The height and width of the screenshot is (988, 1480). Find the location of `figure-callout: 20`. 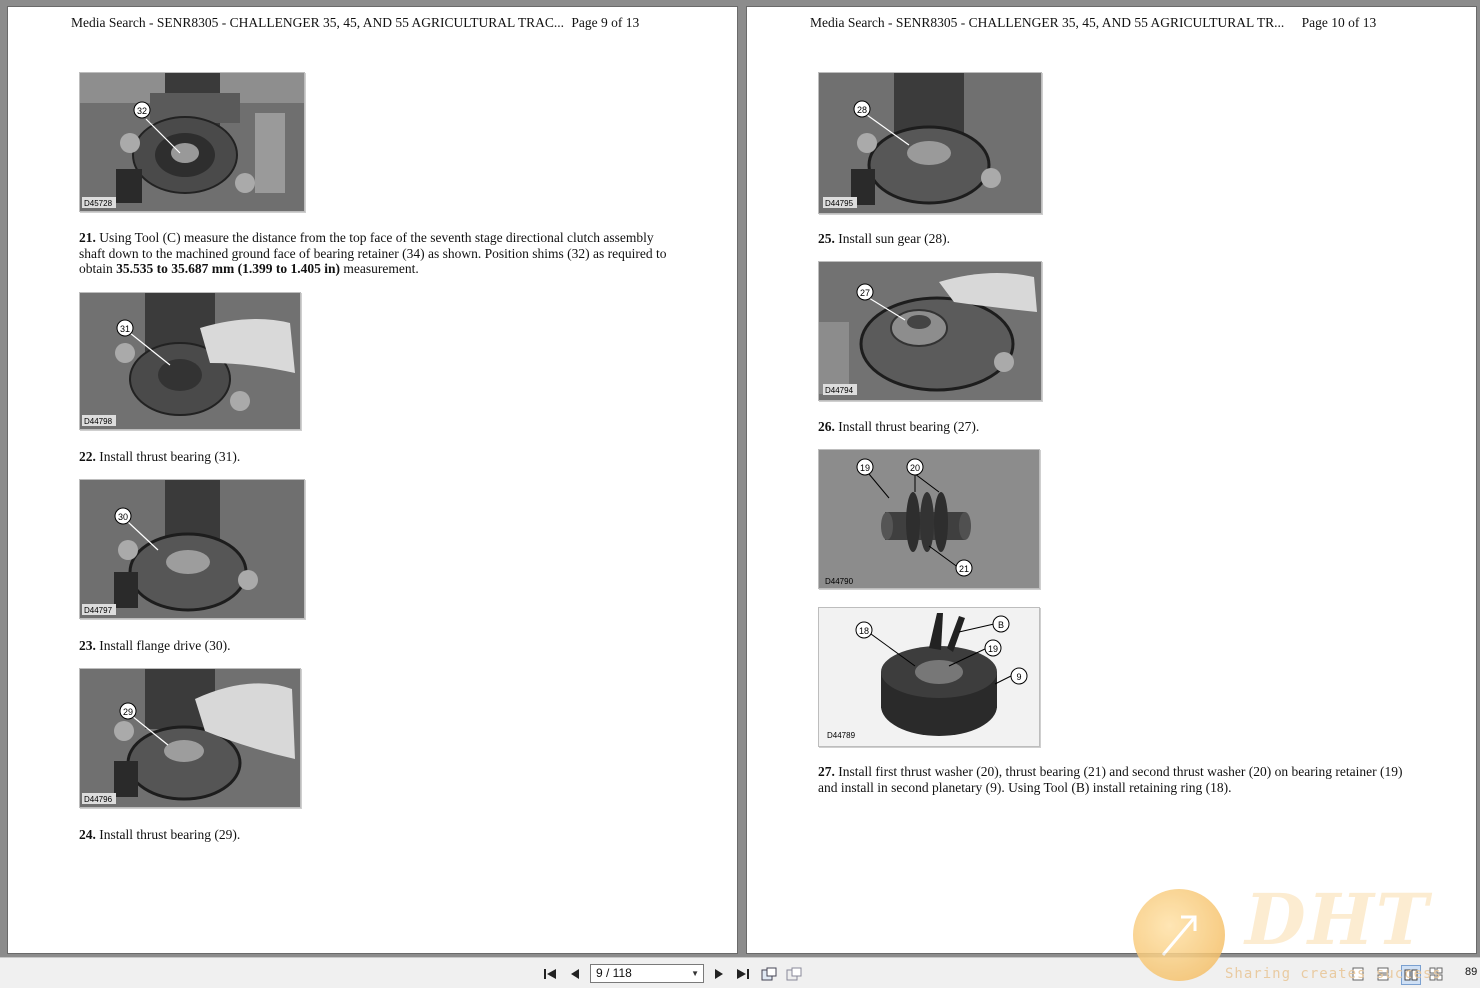

figure-callout: 20 is located at coordinates (915, 468).